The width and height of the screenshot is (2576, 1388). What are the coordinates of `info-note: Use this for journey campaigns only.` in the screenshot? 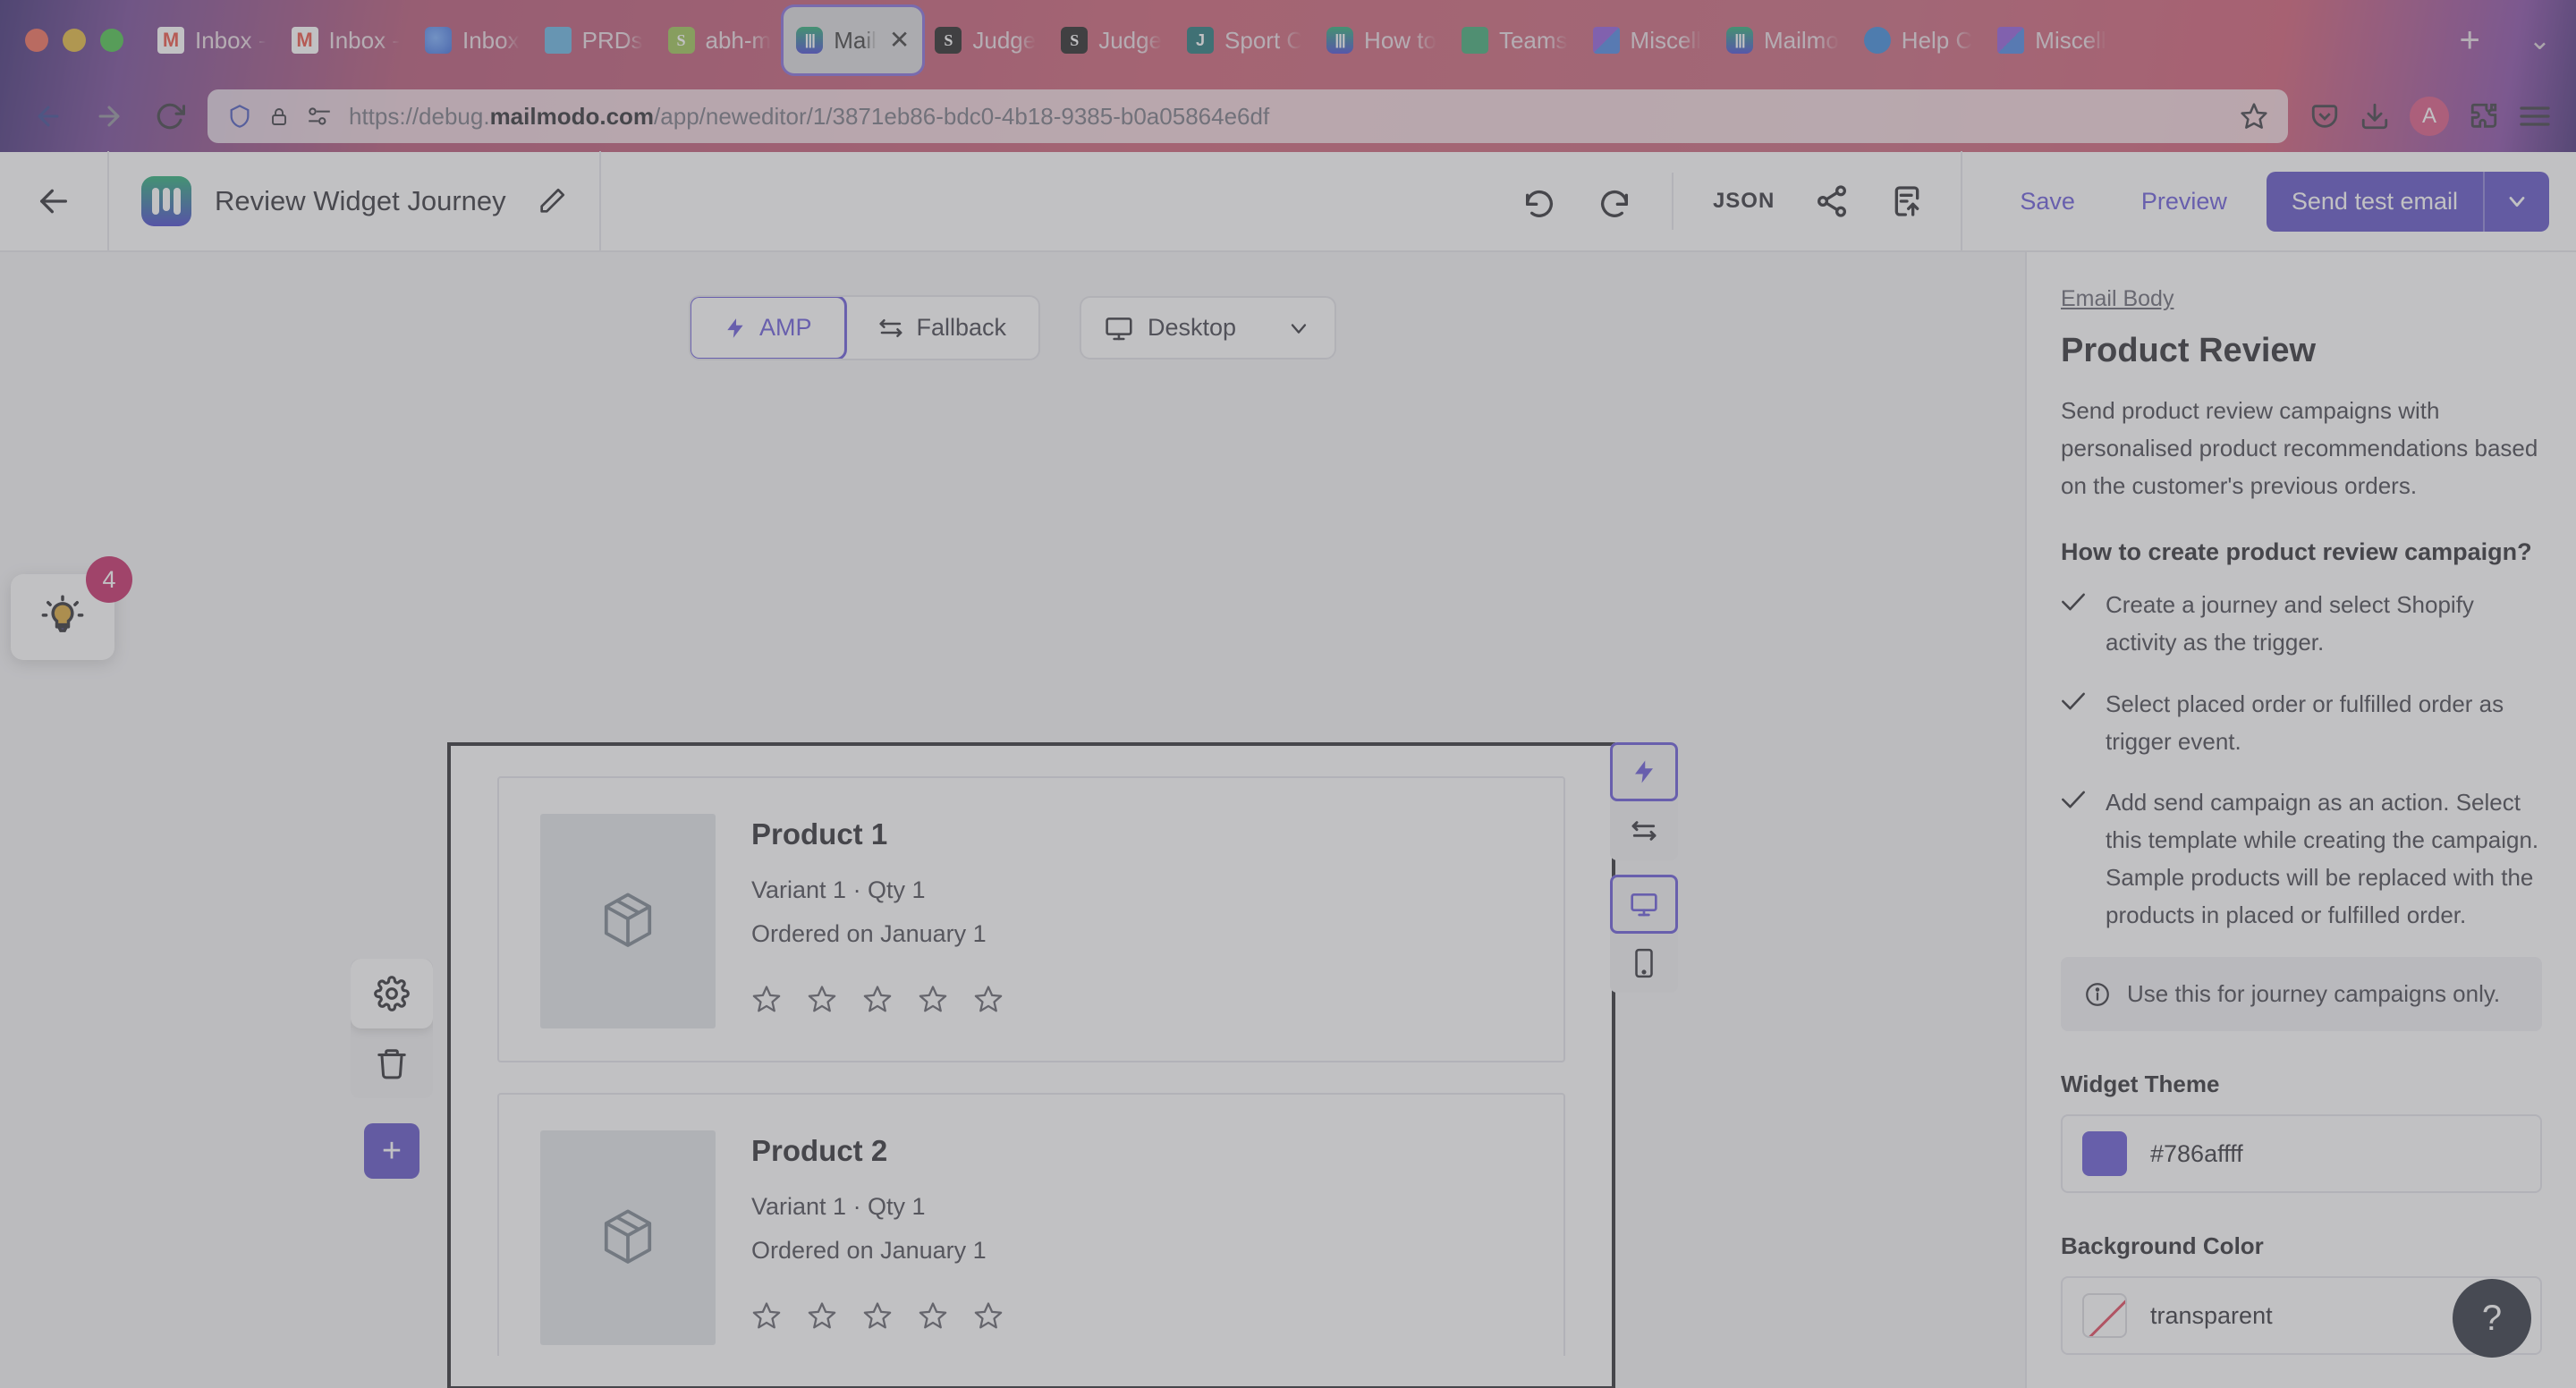 It's located at (2301, 995).